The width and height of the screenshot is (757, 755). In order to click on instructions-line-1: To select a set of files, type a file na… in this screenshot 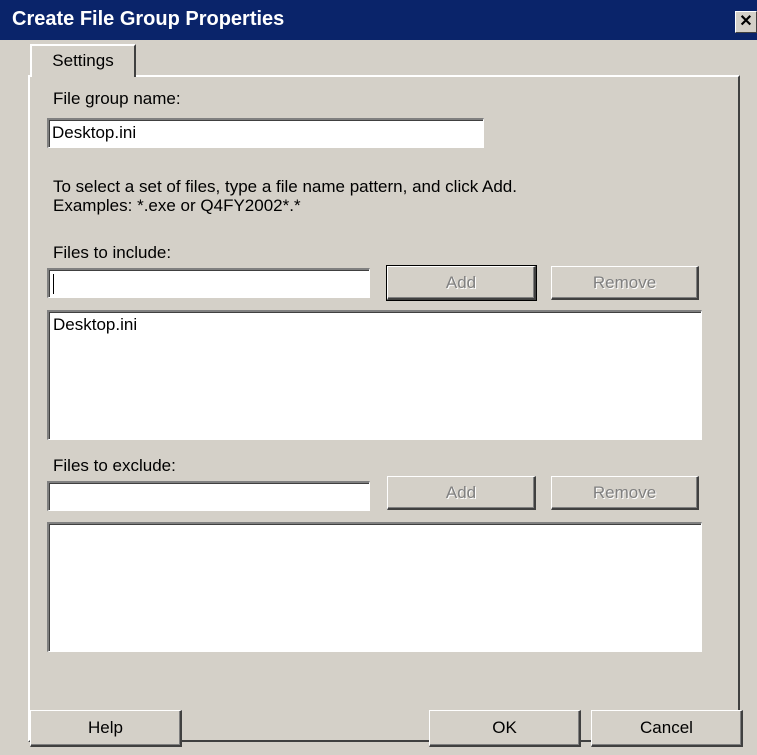, I will do `click(285, 186)`.